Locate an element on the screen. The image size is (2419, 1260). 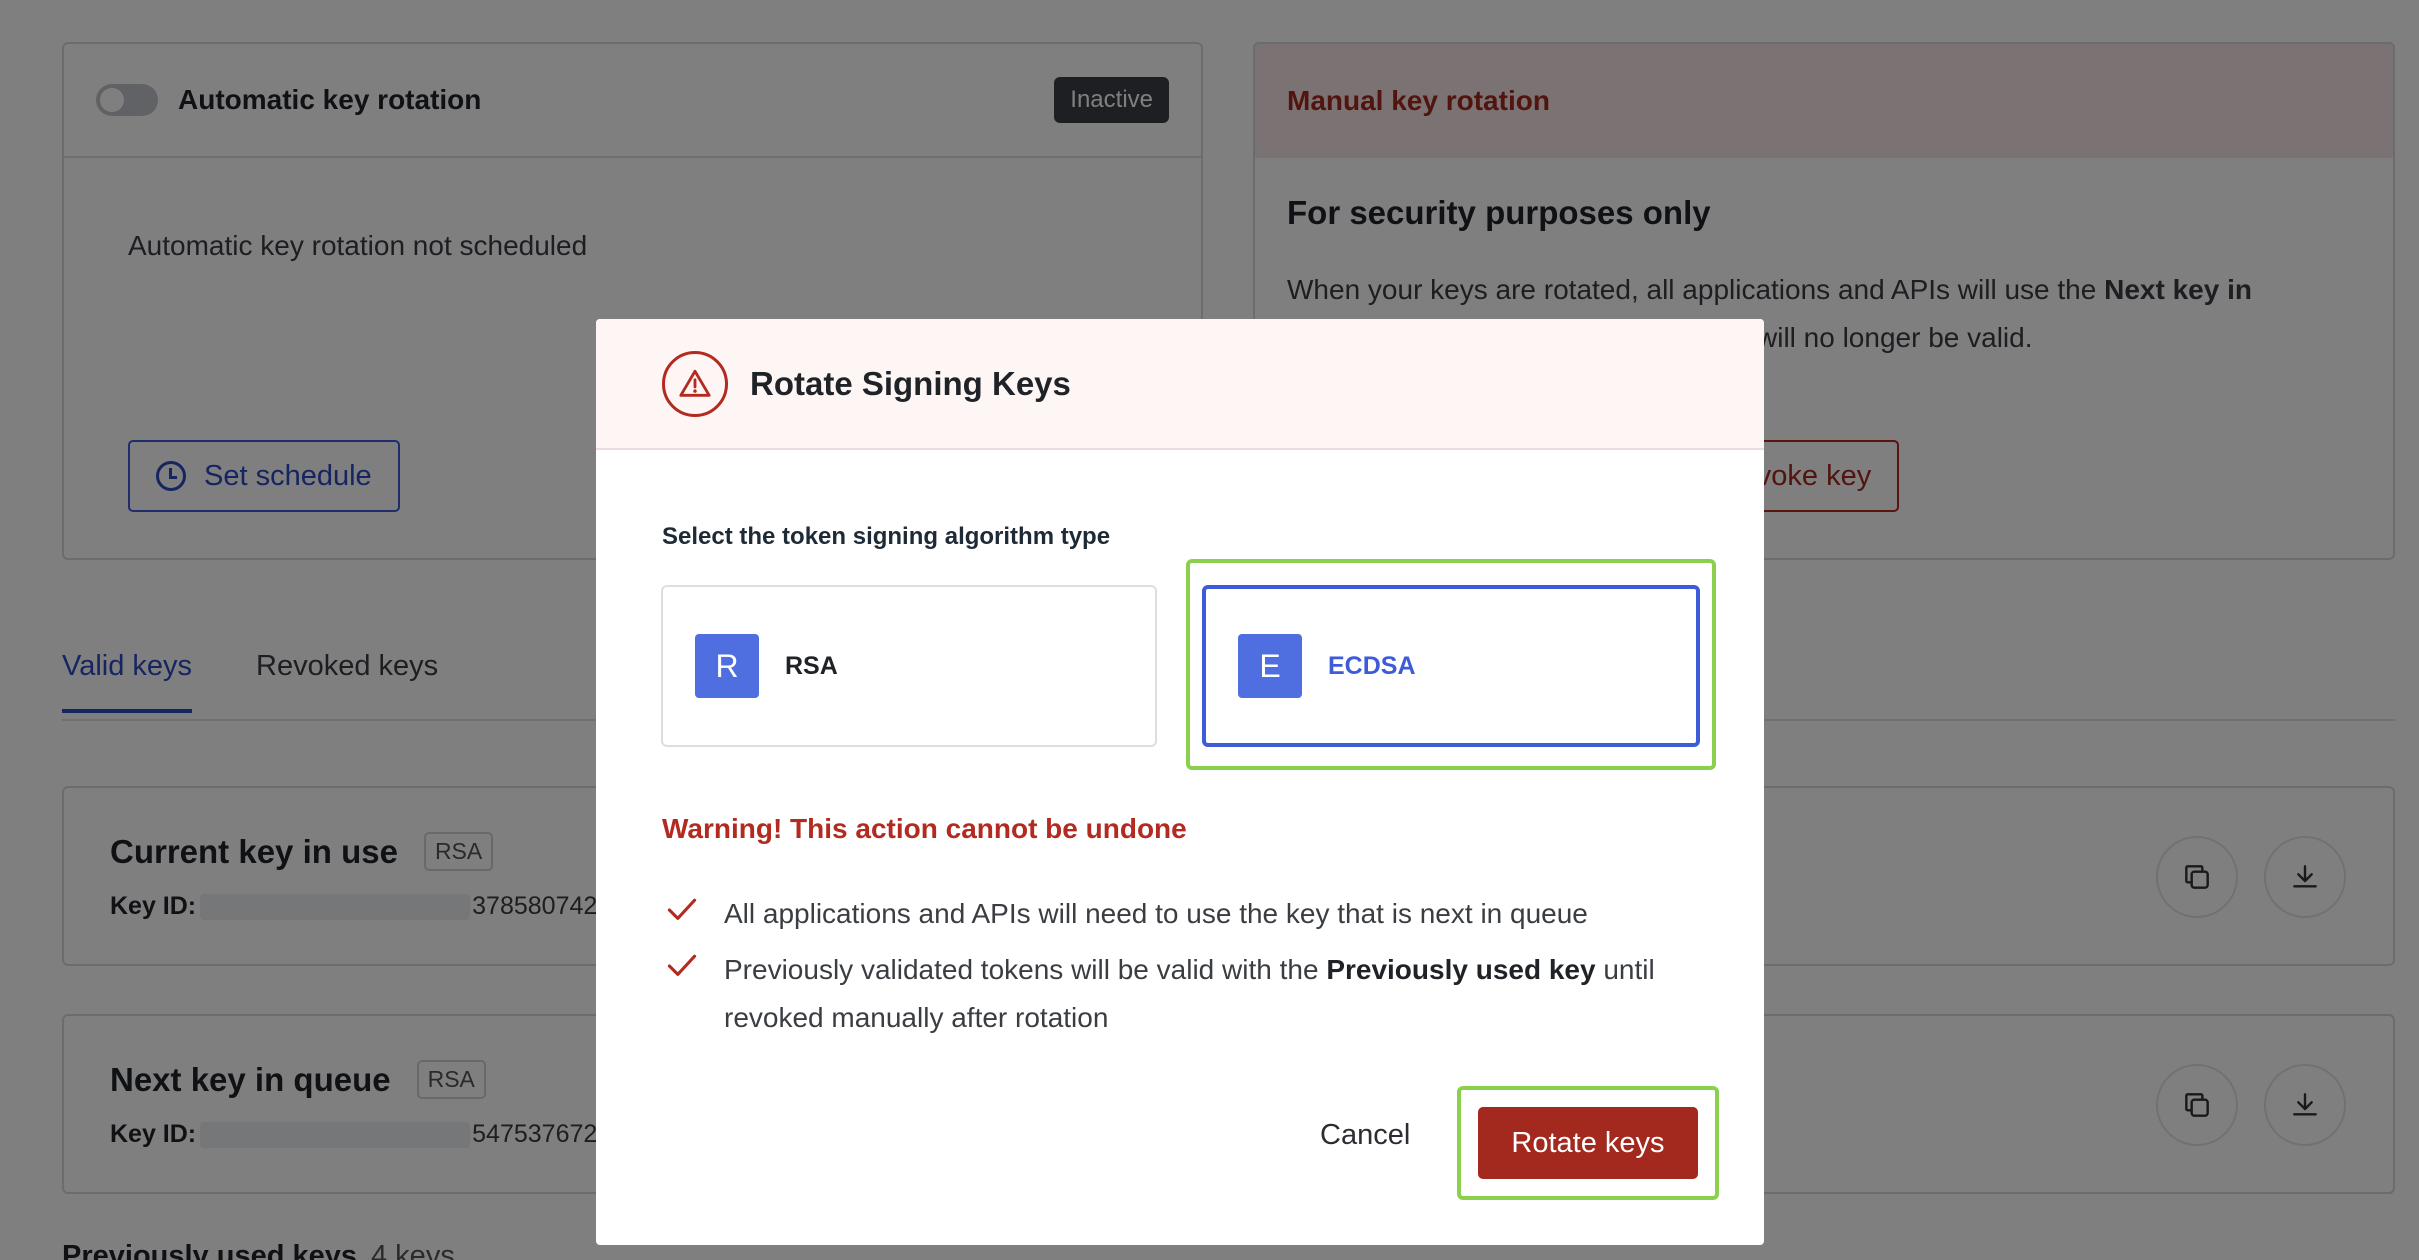
warning-triangle-icon is located at coordinates (695, 383).